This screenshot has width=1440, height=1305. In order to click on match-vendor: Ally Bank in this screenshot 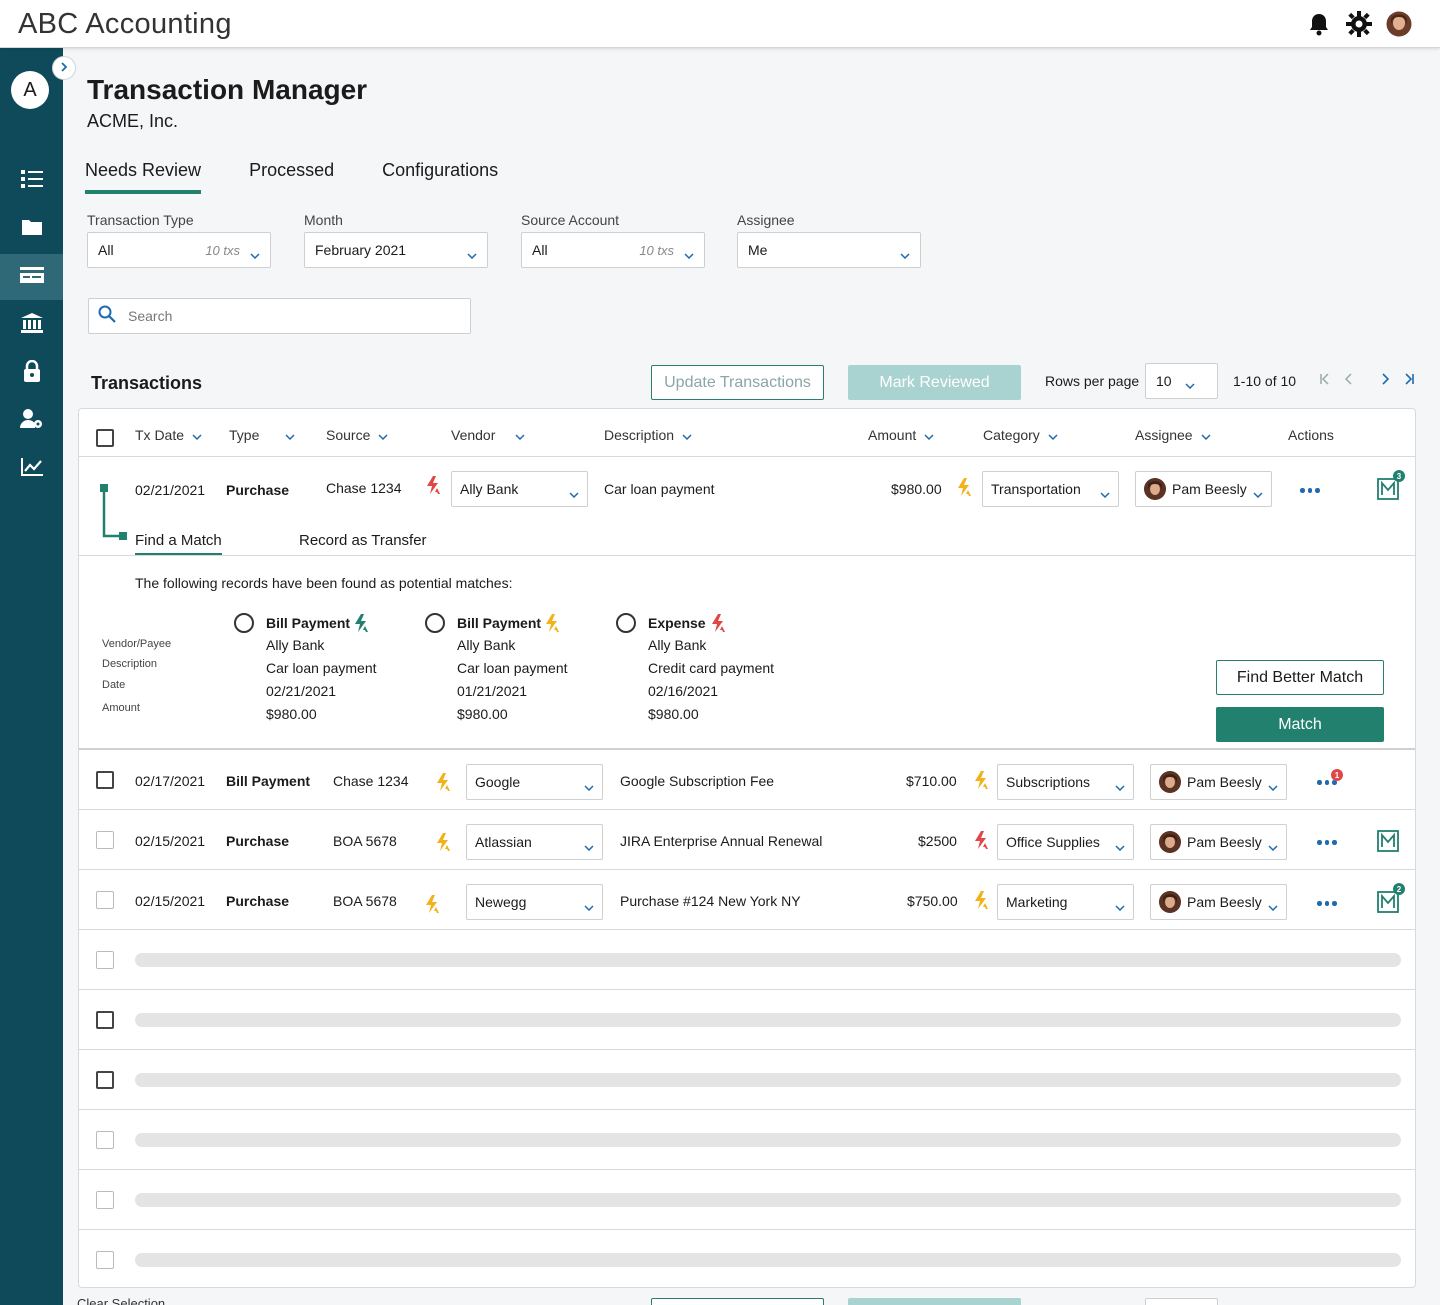, I will do `click(486, 645)`.